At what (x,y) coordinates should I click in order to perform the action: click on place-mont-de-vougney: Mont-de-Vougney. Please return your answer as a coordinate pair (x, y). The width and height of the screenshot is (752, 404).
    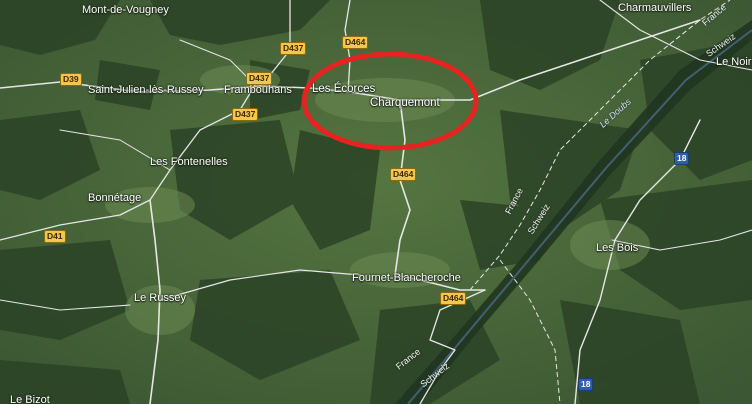
    Looking at the image, I should click on (125, 10).